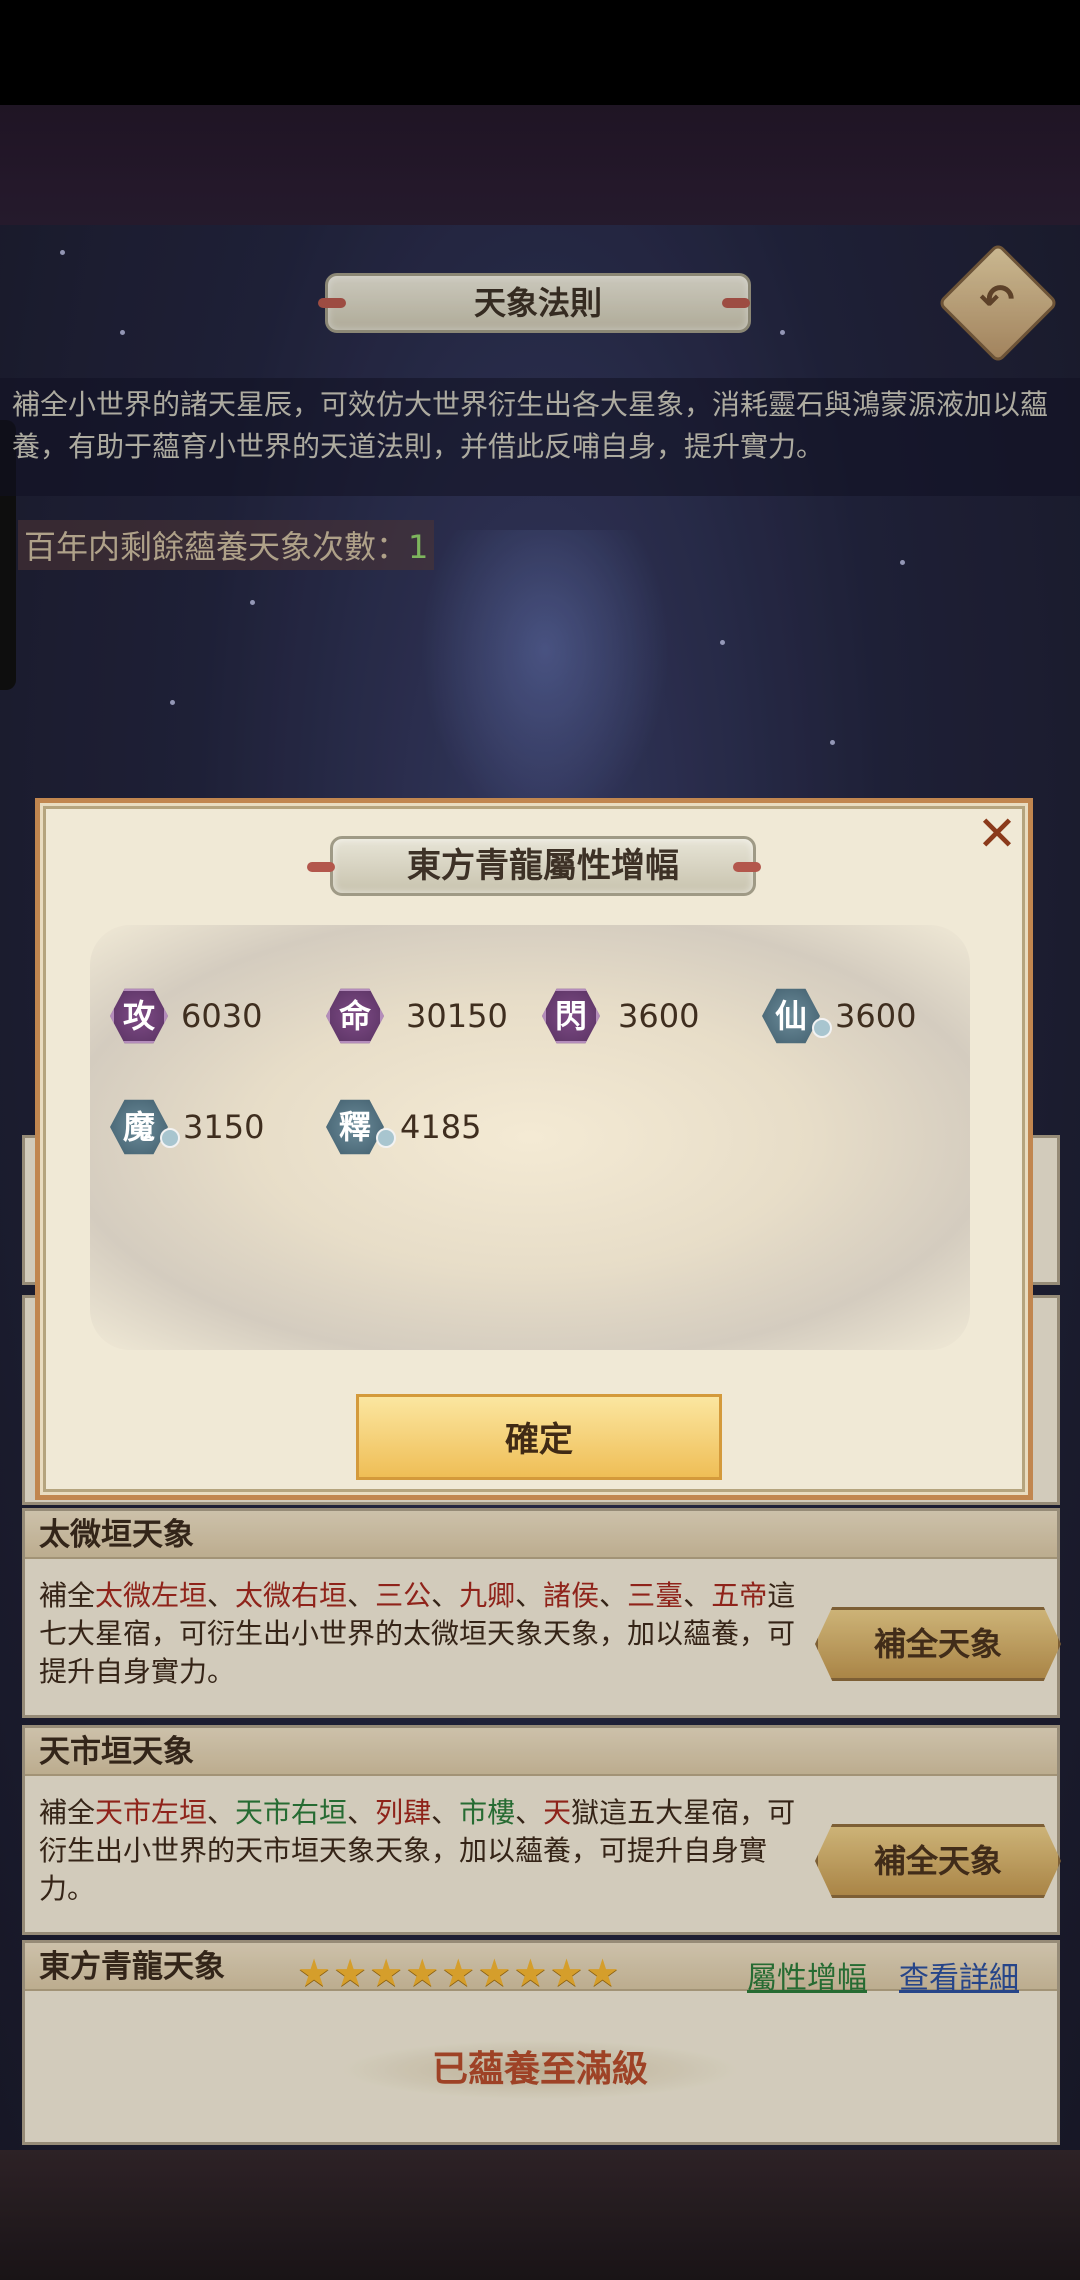 The width and height of the screenshot is (1080, 2280). I want to click on dialog-title-plate: 東方青龍屬性增幅, so click(543, 866).